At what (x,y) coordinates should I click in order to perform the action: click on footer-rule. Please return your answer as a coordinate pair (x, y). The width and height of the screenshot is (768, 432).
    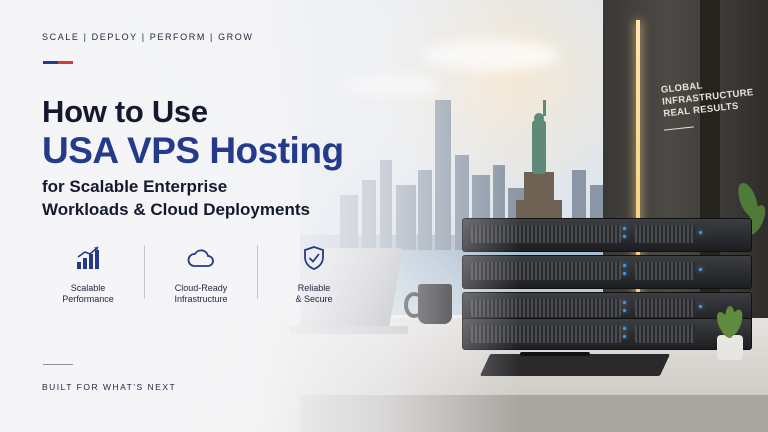
    Looking at the image, I should click on (58, 364).